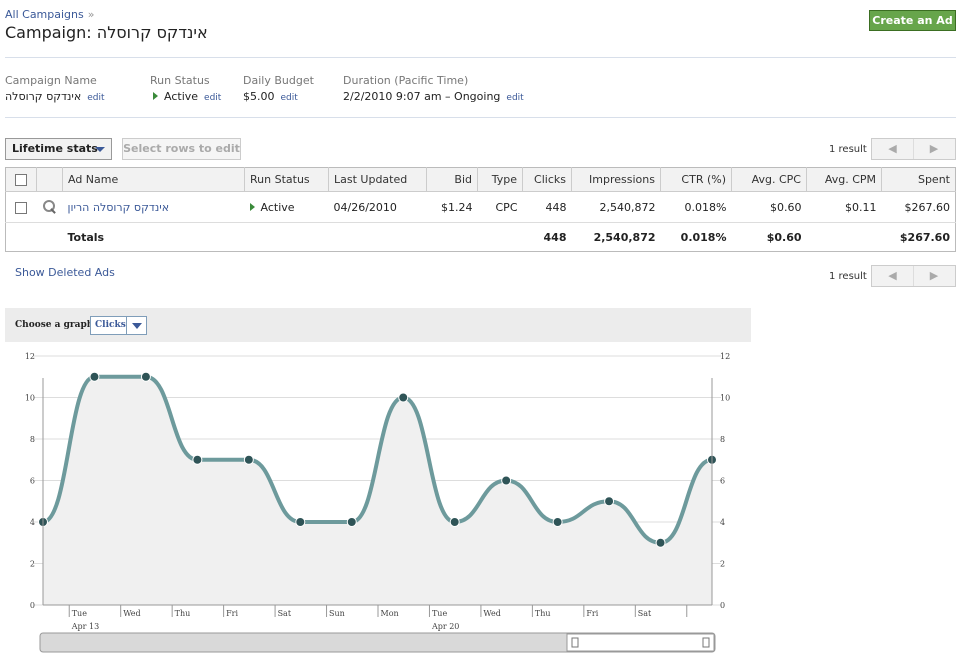  Describe the element at coordinates (44, 14) in the screenshot. I see `all-campaigns-link: All Campaigns` at that location.